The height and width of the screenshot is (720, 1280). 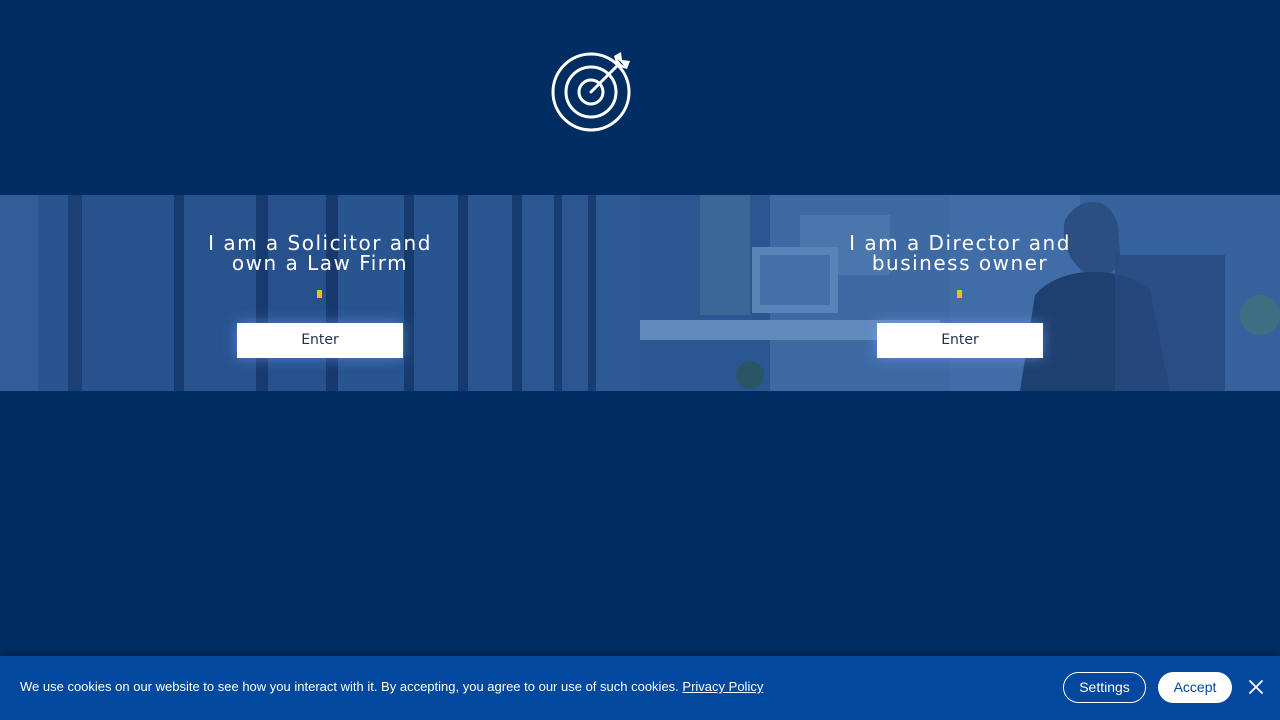 I want to click on director-panel: I am a Director and business owner Enter, so click(x=960, y=293).